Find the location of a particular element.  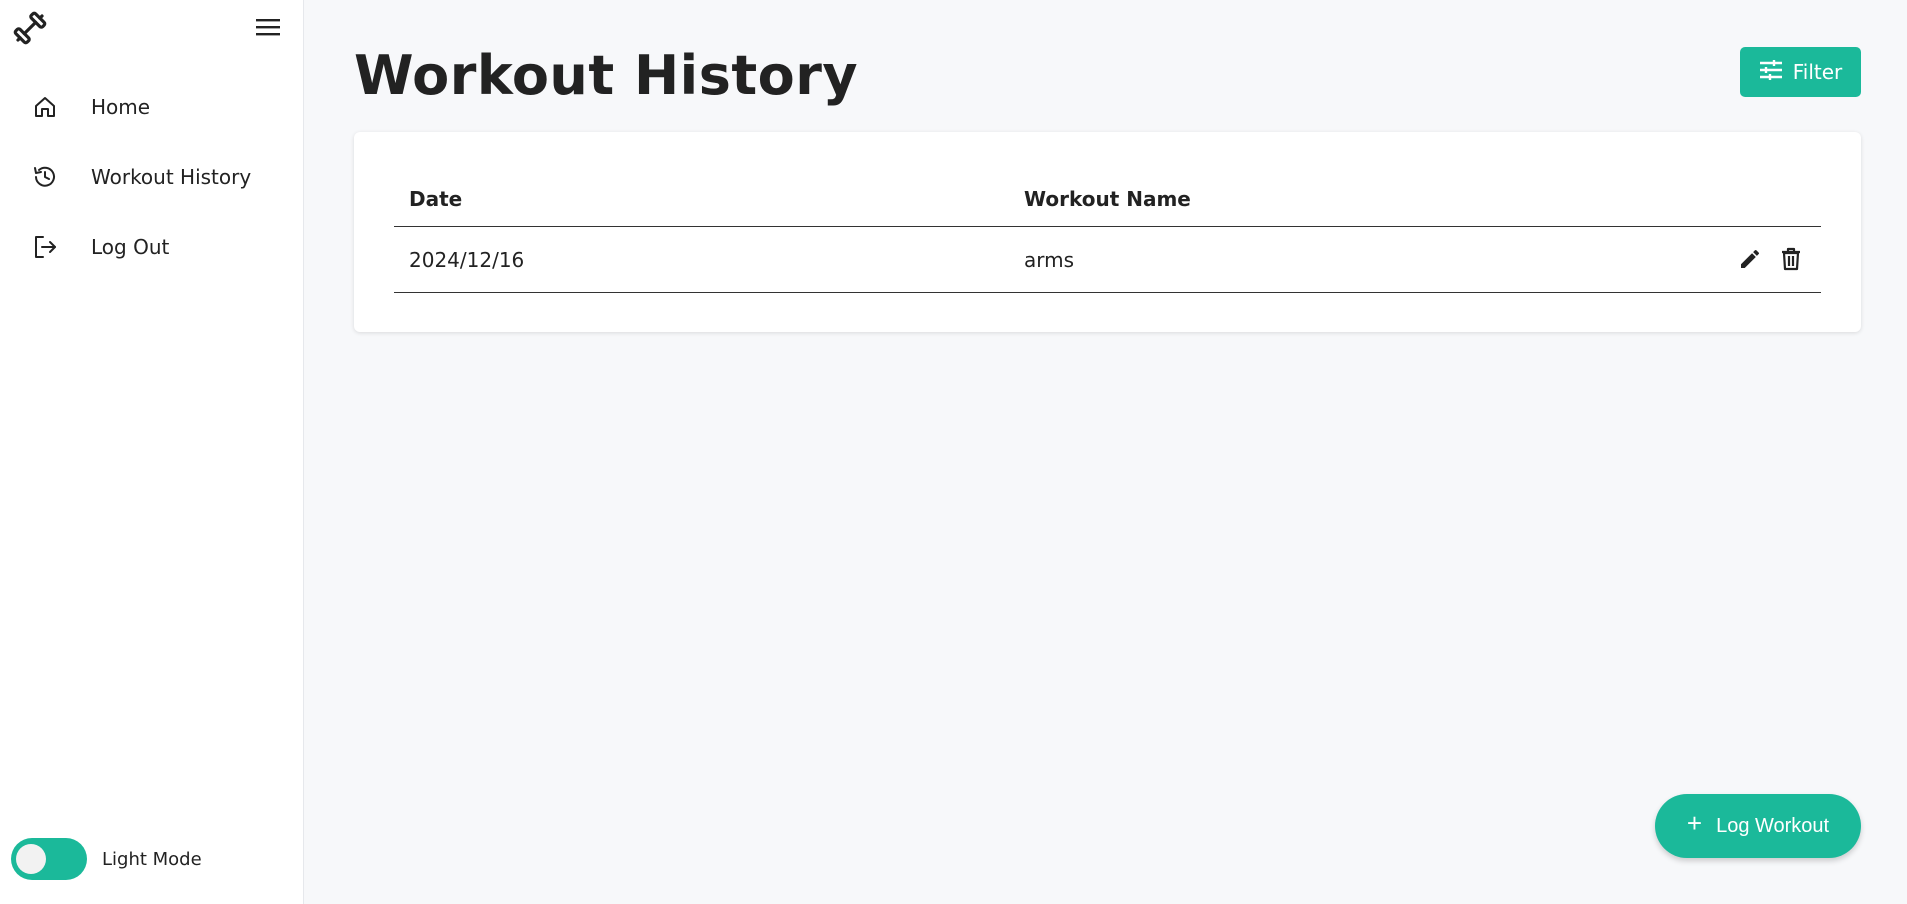

edit-pencil-icon is located at coordinates (1750, 259).